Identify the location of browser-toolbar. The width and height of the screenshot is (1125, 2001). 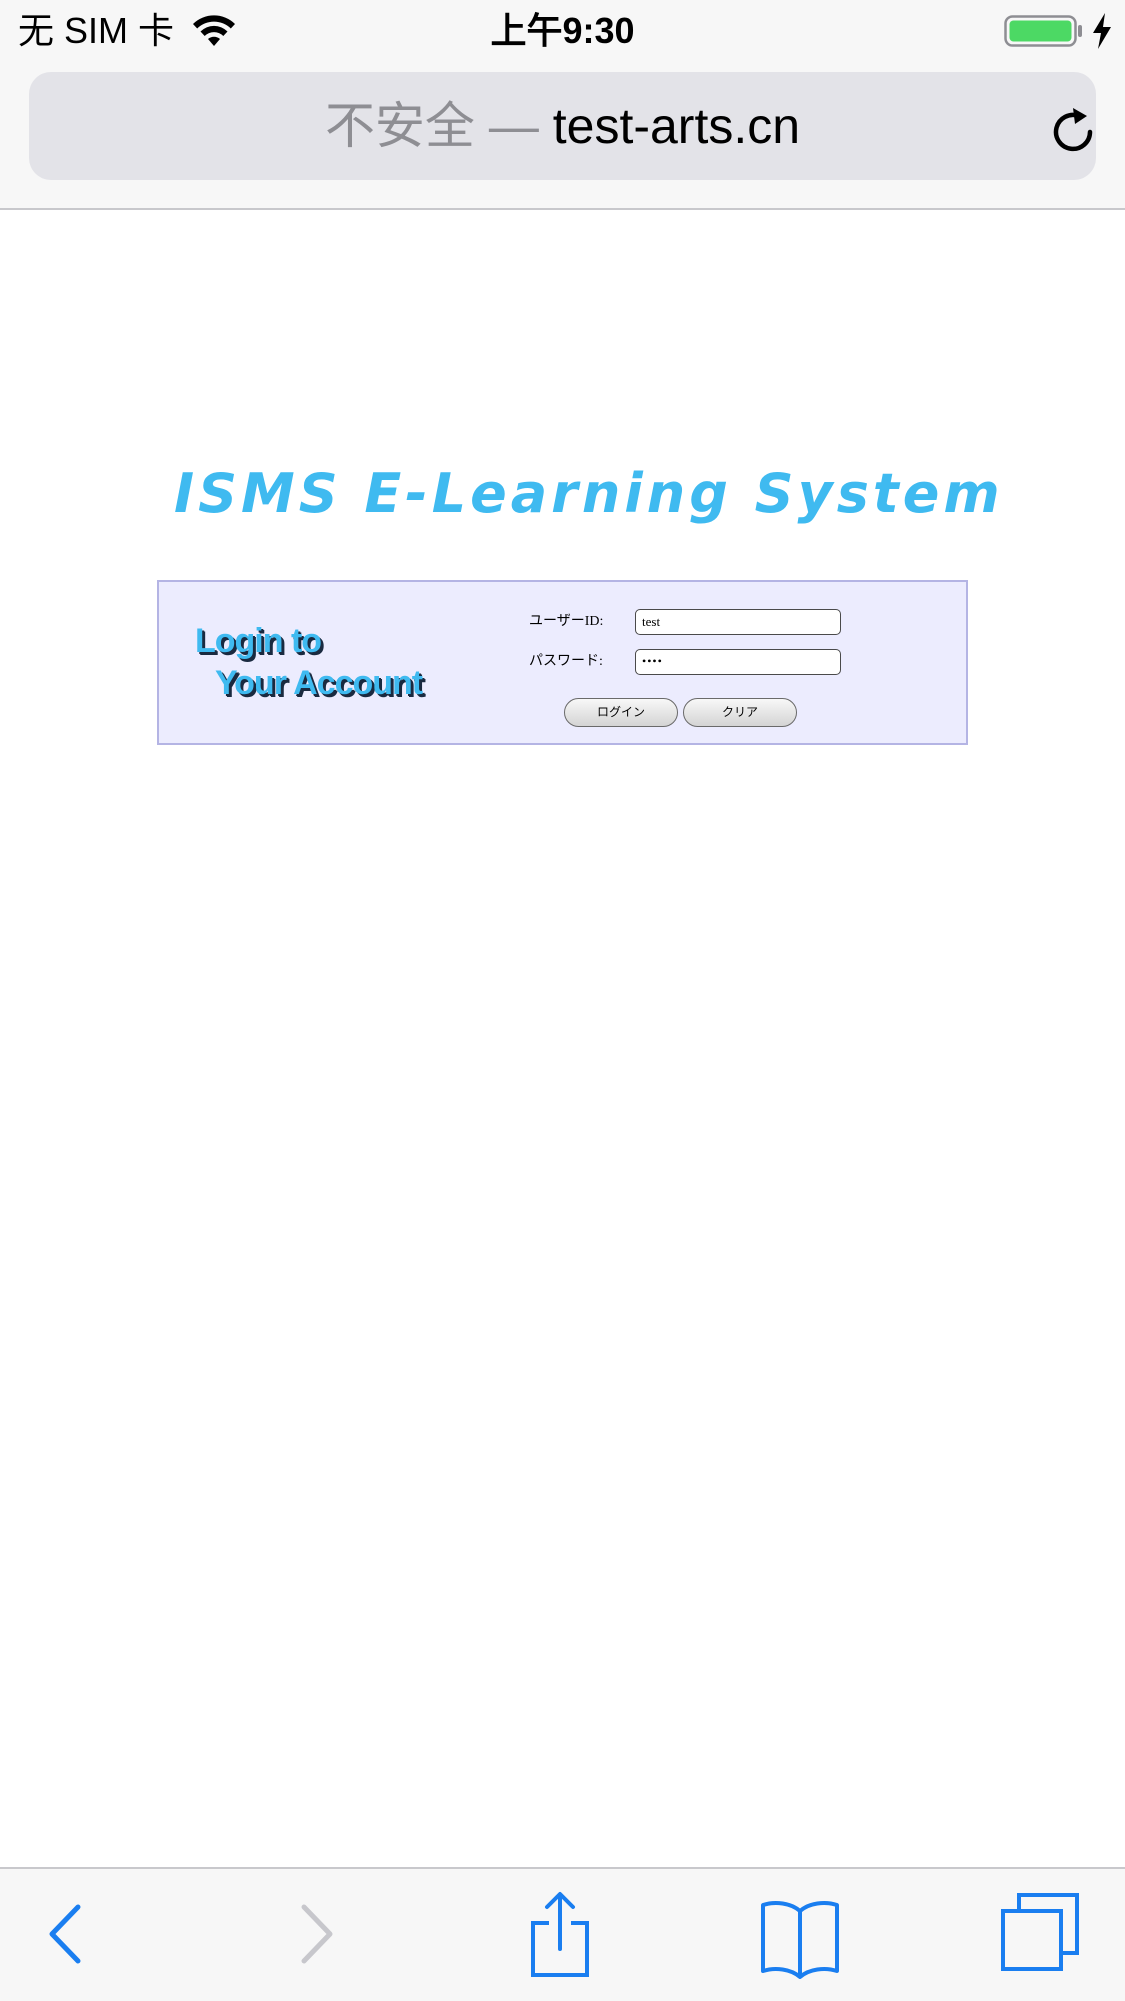
(562, 1934).